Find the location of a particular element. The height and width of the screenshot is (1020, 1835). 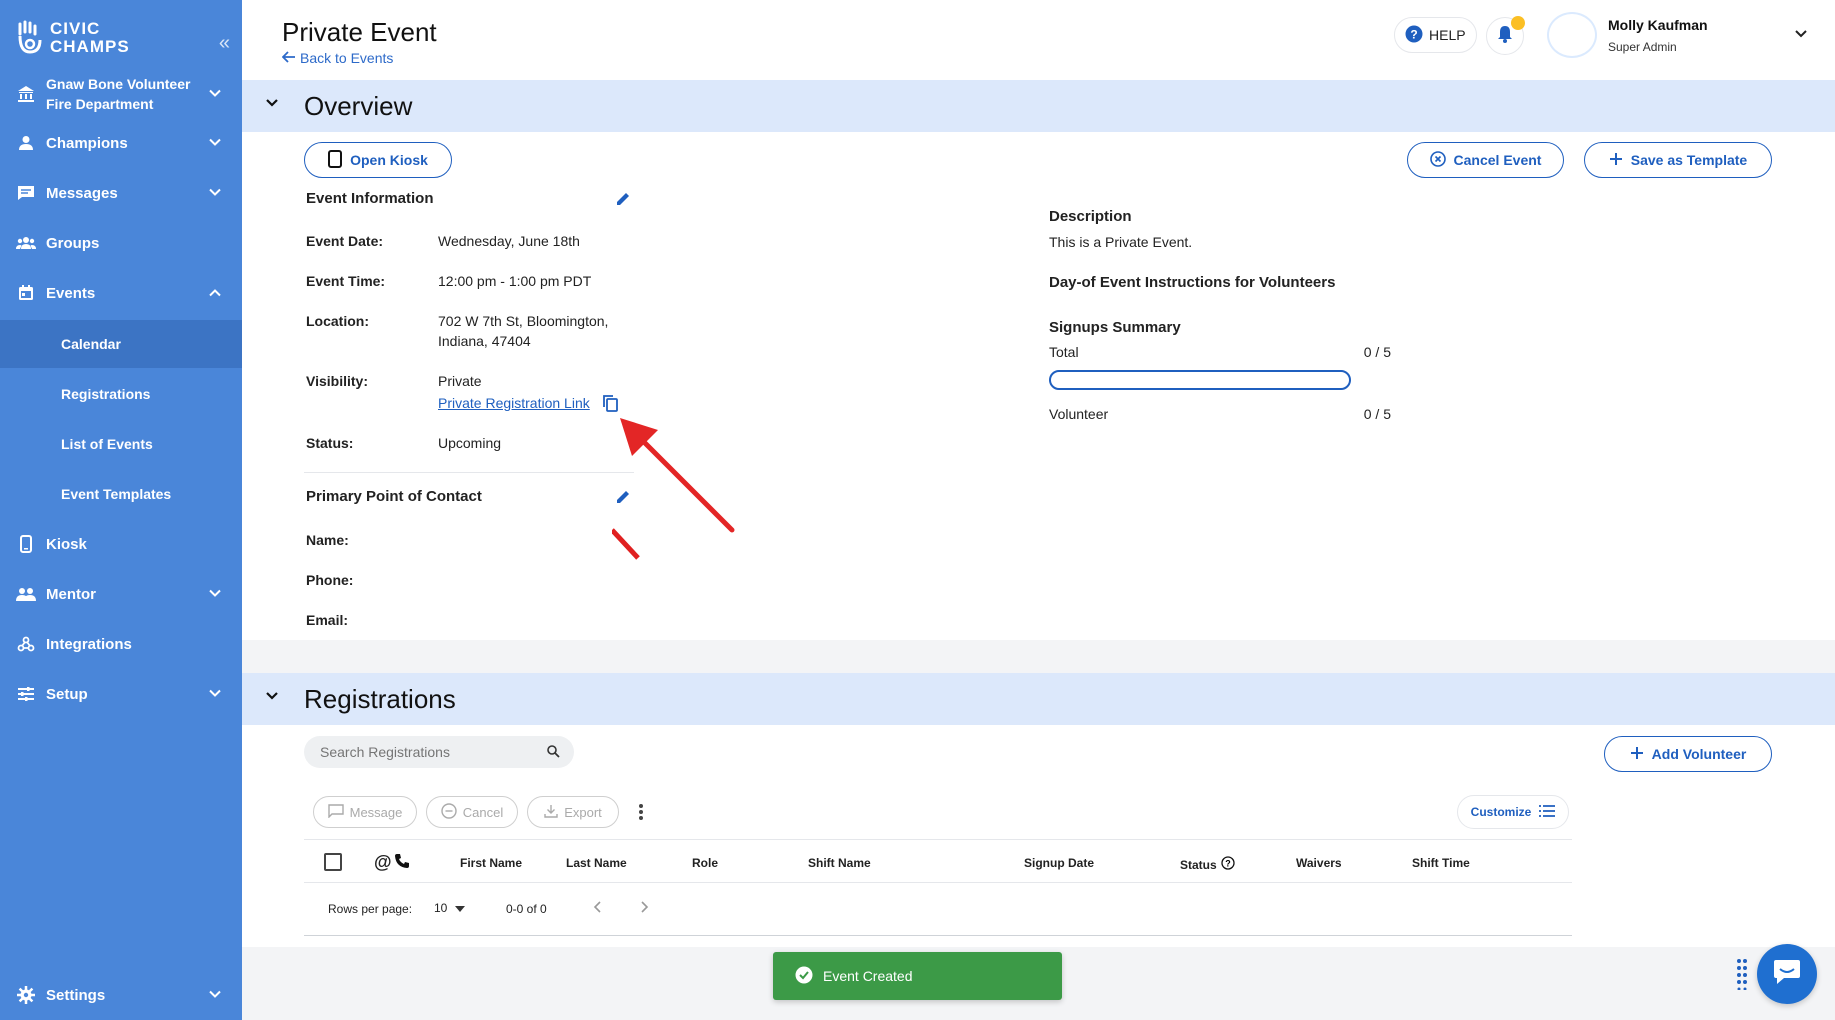

chevron-left-icon is located at coordinates (597, 909).